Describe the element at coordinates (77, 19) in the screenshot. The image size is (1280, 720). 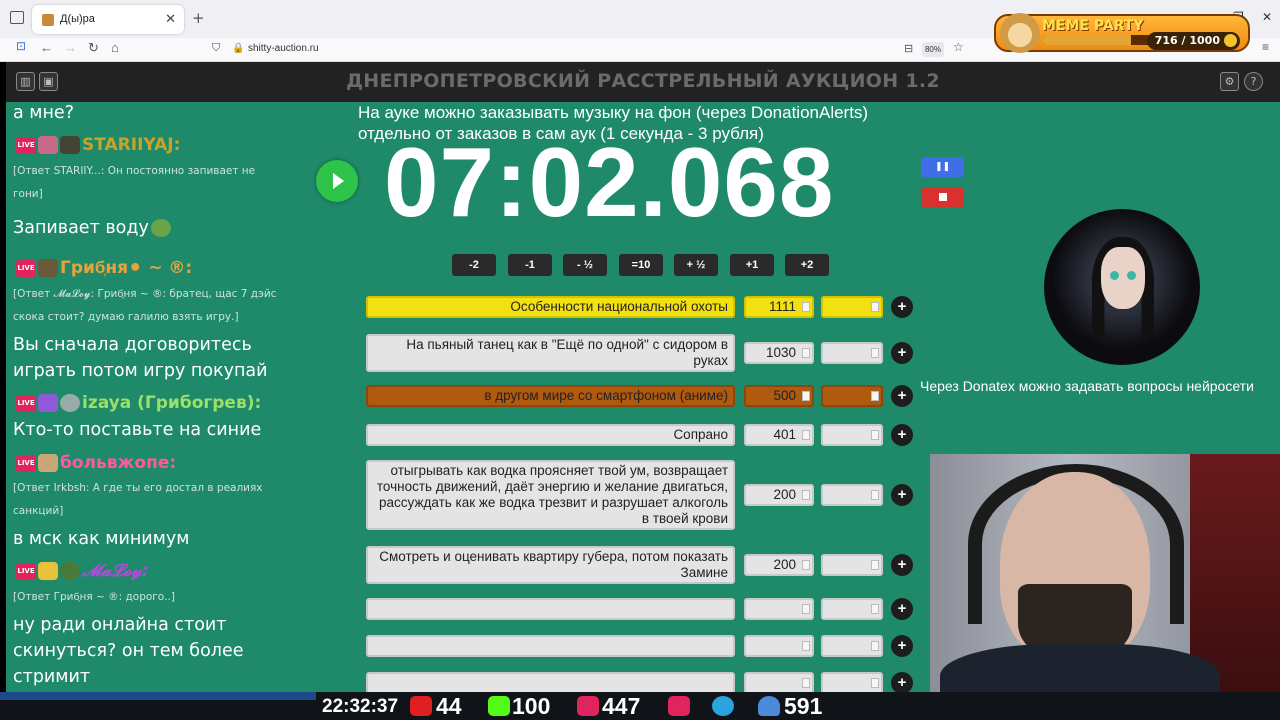
I see `tab-title: Д(ы)ра` at that location.